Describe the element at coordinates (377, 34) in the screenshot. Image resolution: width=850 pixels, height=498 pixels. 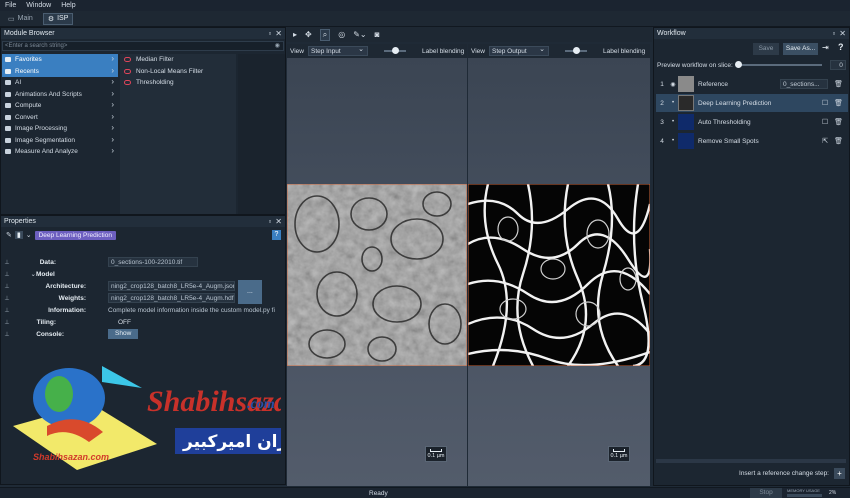
I see `camera-icon: ◙` at that location.